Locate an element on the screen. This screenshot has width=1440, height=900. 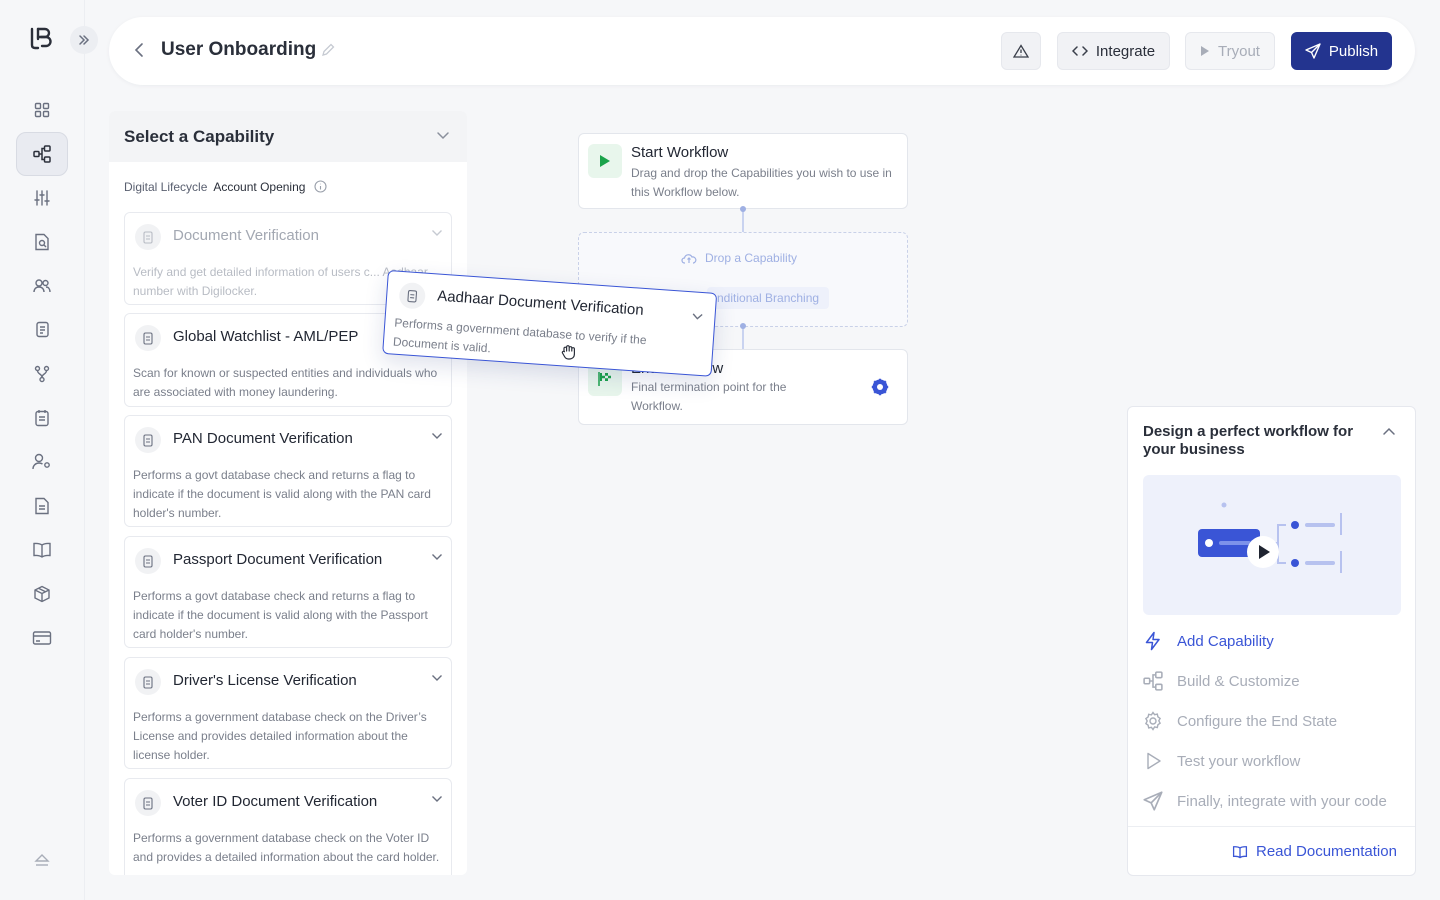
edit-title-button is located at coordinates (328, 50).